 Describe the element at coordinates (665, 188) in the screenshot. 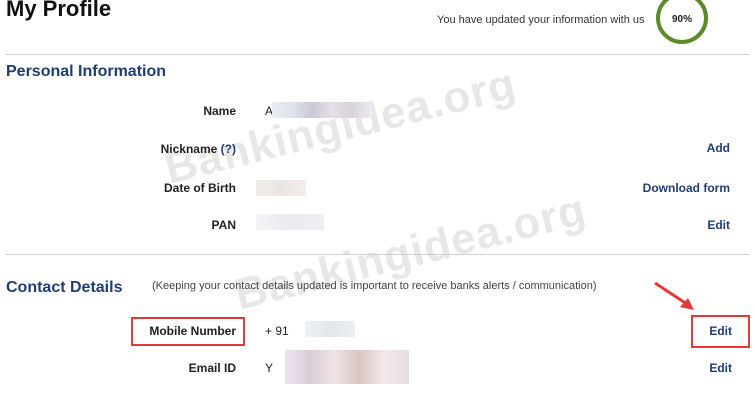

I see `download-form-link: Download form` at that location.